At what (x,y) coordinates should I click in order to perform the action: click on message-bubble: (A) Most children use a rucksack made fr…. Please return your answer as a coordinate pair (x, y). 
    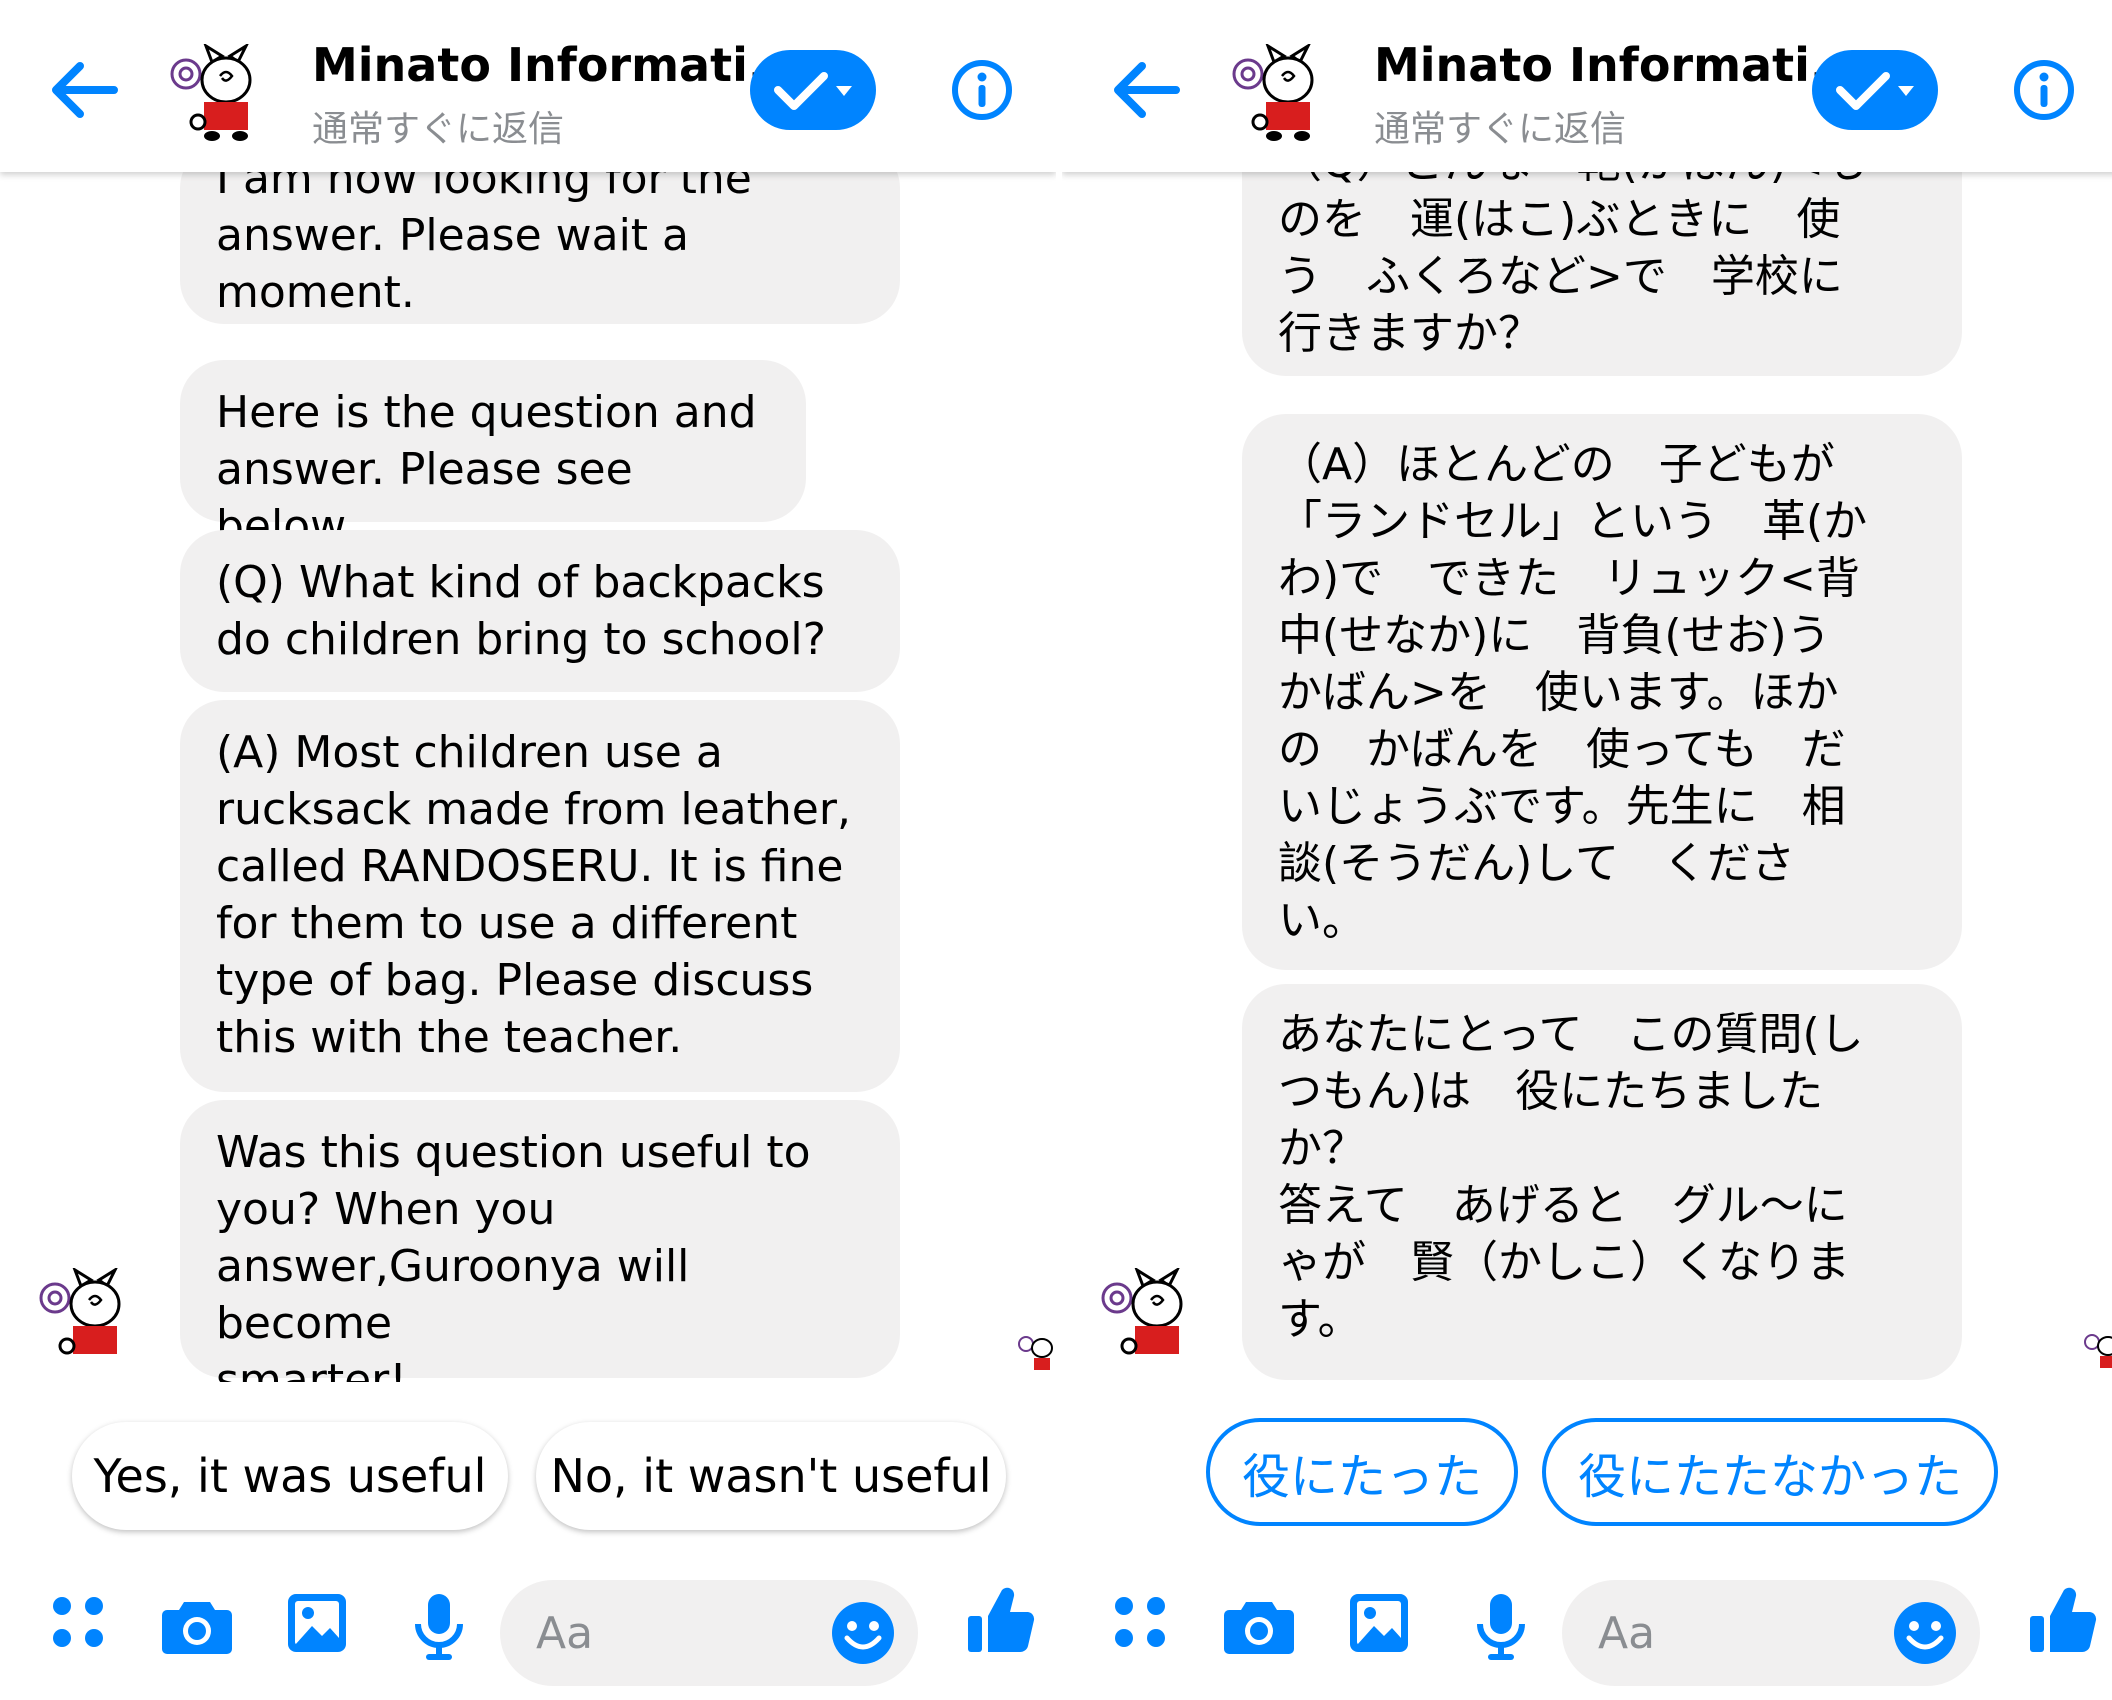
    Looking at the image, I should click on (540, 896).